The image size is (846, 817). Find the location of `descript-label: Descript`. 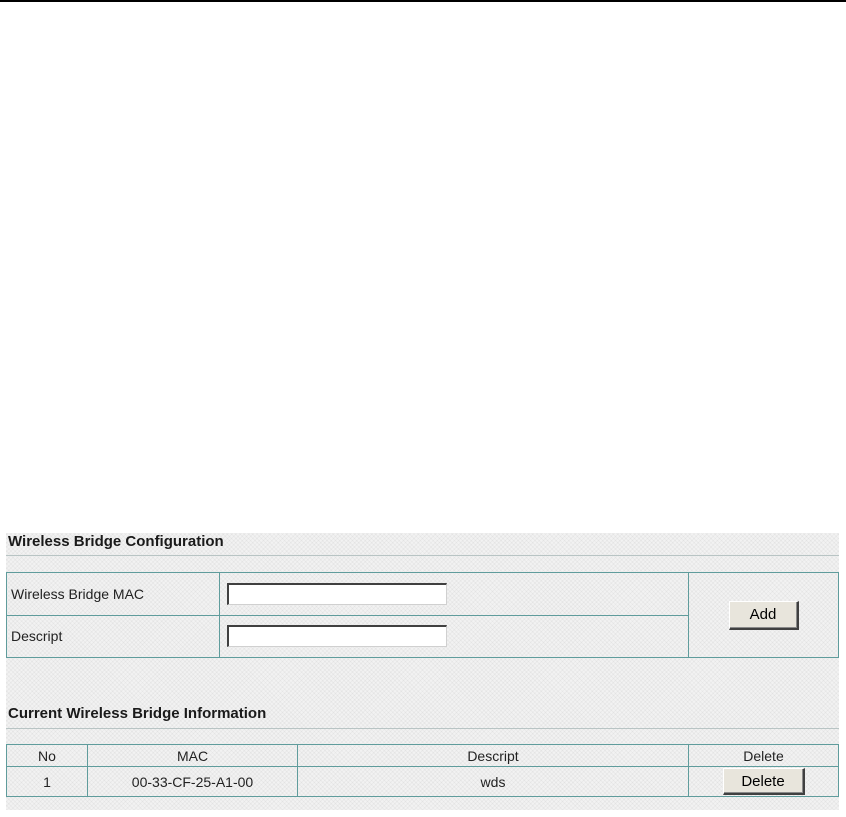

descript-label: Descript is located at coordinates (113, 636).